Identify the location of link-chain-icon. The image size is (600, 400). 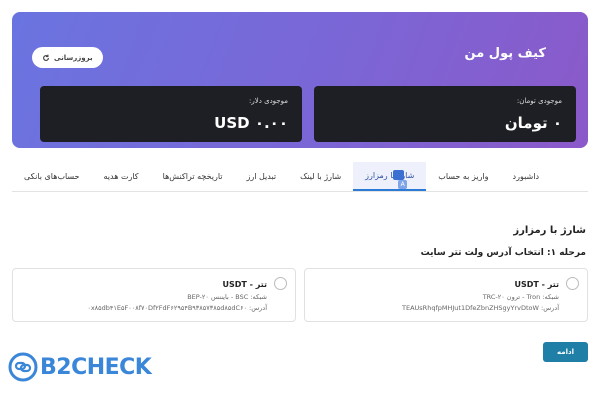
(23, 367).